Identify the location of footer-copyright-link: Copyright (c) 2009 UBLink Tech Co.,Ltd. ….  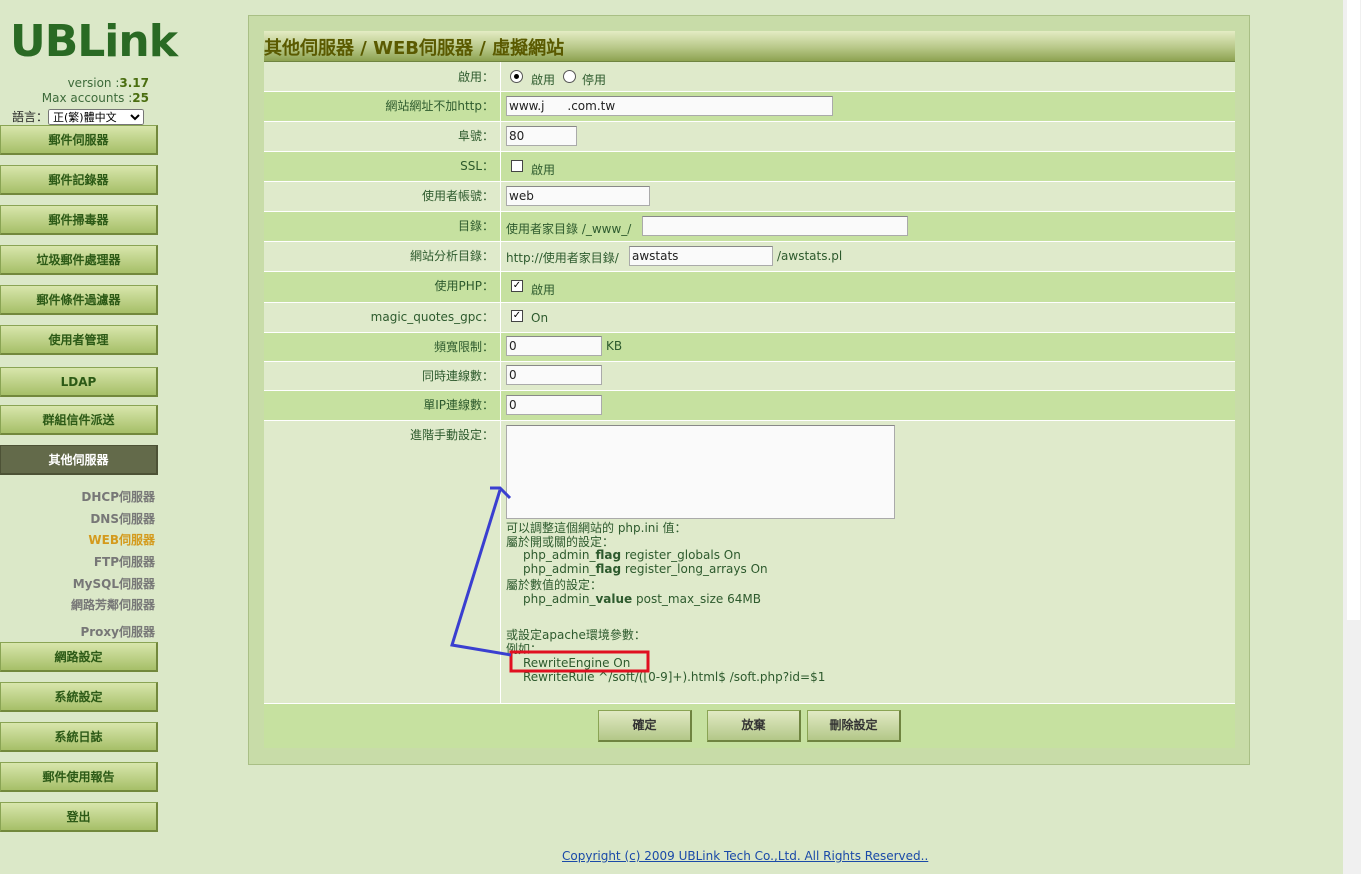
(745, 856).